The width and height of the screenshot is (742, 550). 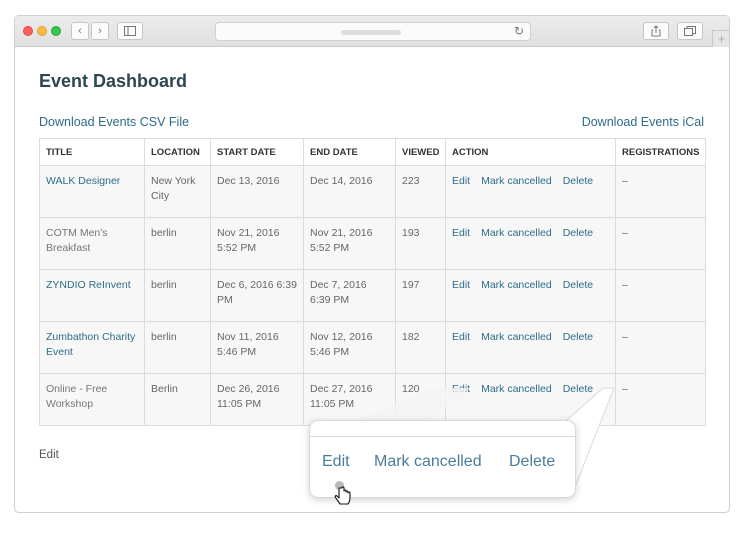 What do you see at coordinates (342, 493) in the screenshot?
I see `hand-cursor-icon` at bounding box center [342, 493].